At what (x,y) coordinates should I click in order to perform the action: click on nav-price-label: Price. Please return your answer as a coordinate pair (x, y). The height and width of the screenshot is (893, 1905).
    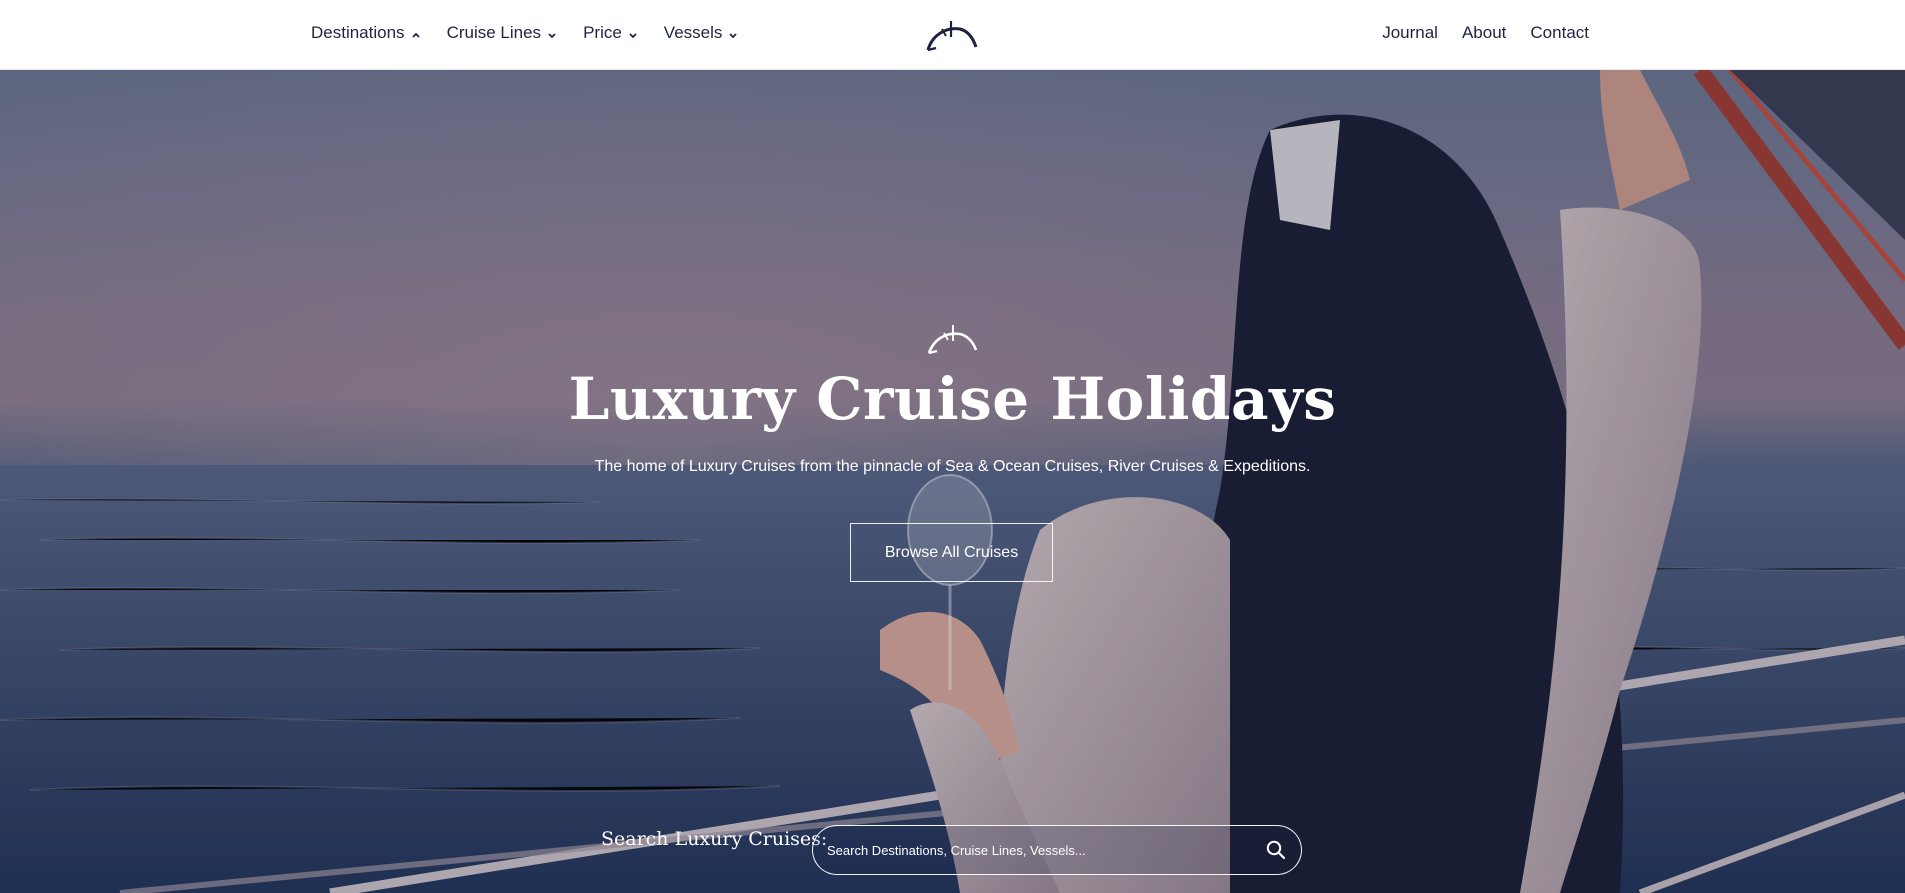
    Looking at the image, I should click on (602, 32).